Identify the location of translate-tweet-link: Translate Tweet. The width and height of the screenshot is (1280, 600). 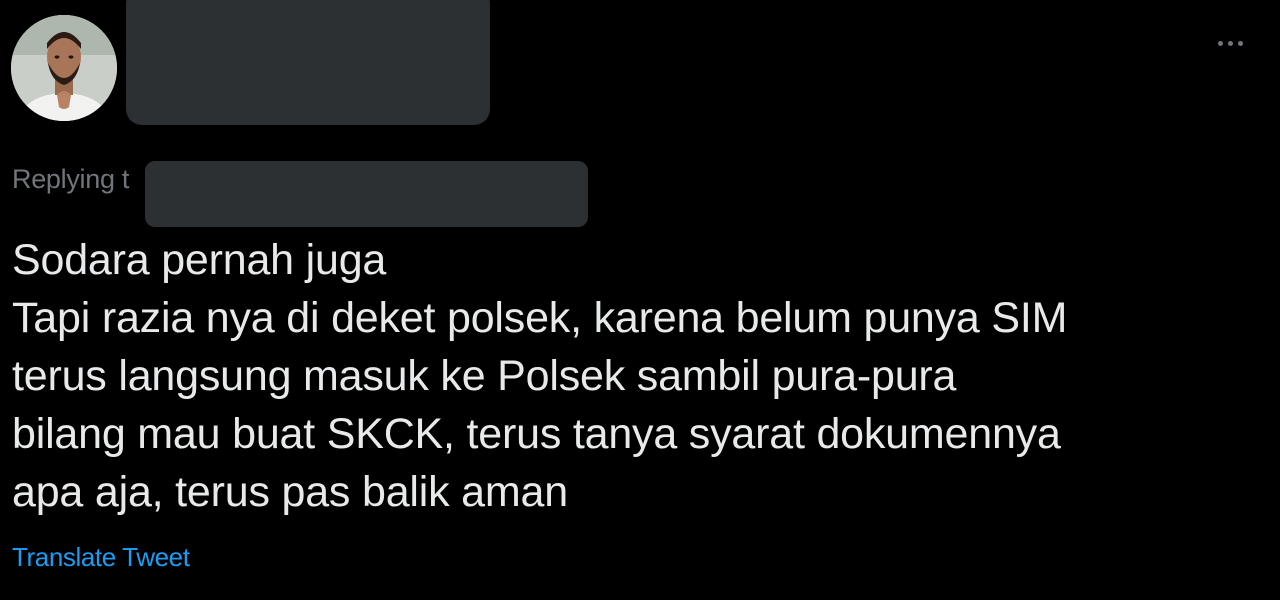
(101, 557).